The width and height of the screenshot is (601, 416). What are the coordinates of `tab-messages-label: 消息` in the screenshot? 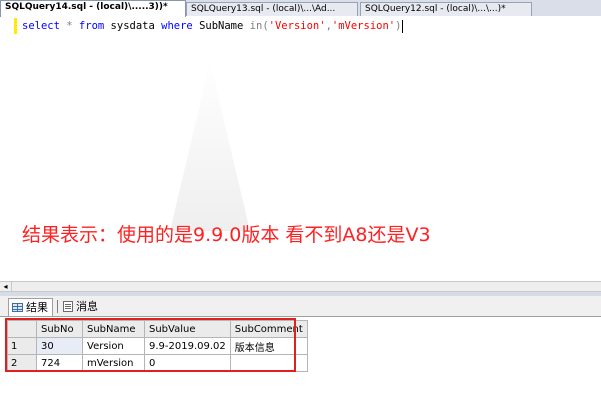 It's located at (87, 306).